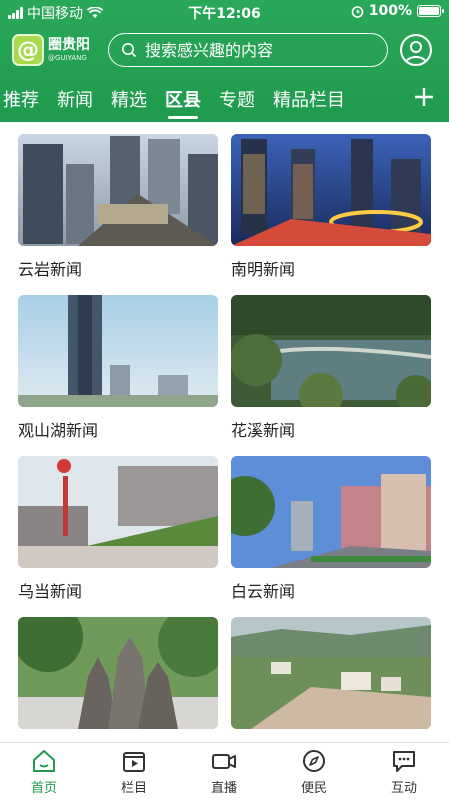  What do you see at coordinates (314, 761) in the screenshot?
I see `compass-icon` at bounding box center [314, 761].